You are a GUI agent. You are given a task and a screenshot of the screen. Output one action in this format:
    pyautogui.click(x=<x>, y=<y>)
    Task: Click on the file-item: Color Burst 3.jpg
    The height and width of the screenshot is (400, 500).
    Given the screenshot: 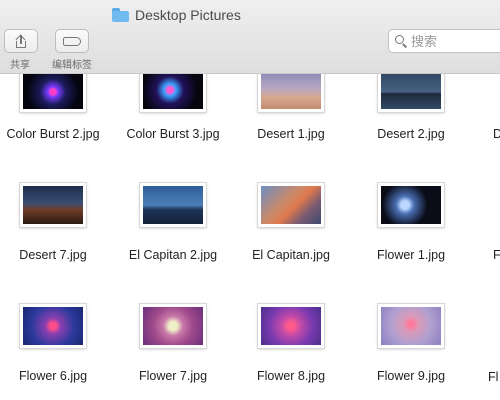 What is the action you would take?
    pyautogui.click(x=173, y=107)
    